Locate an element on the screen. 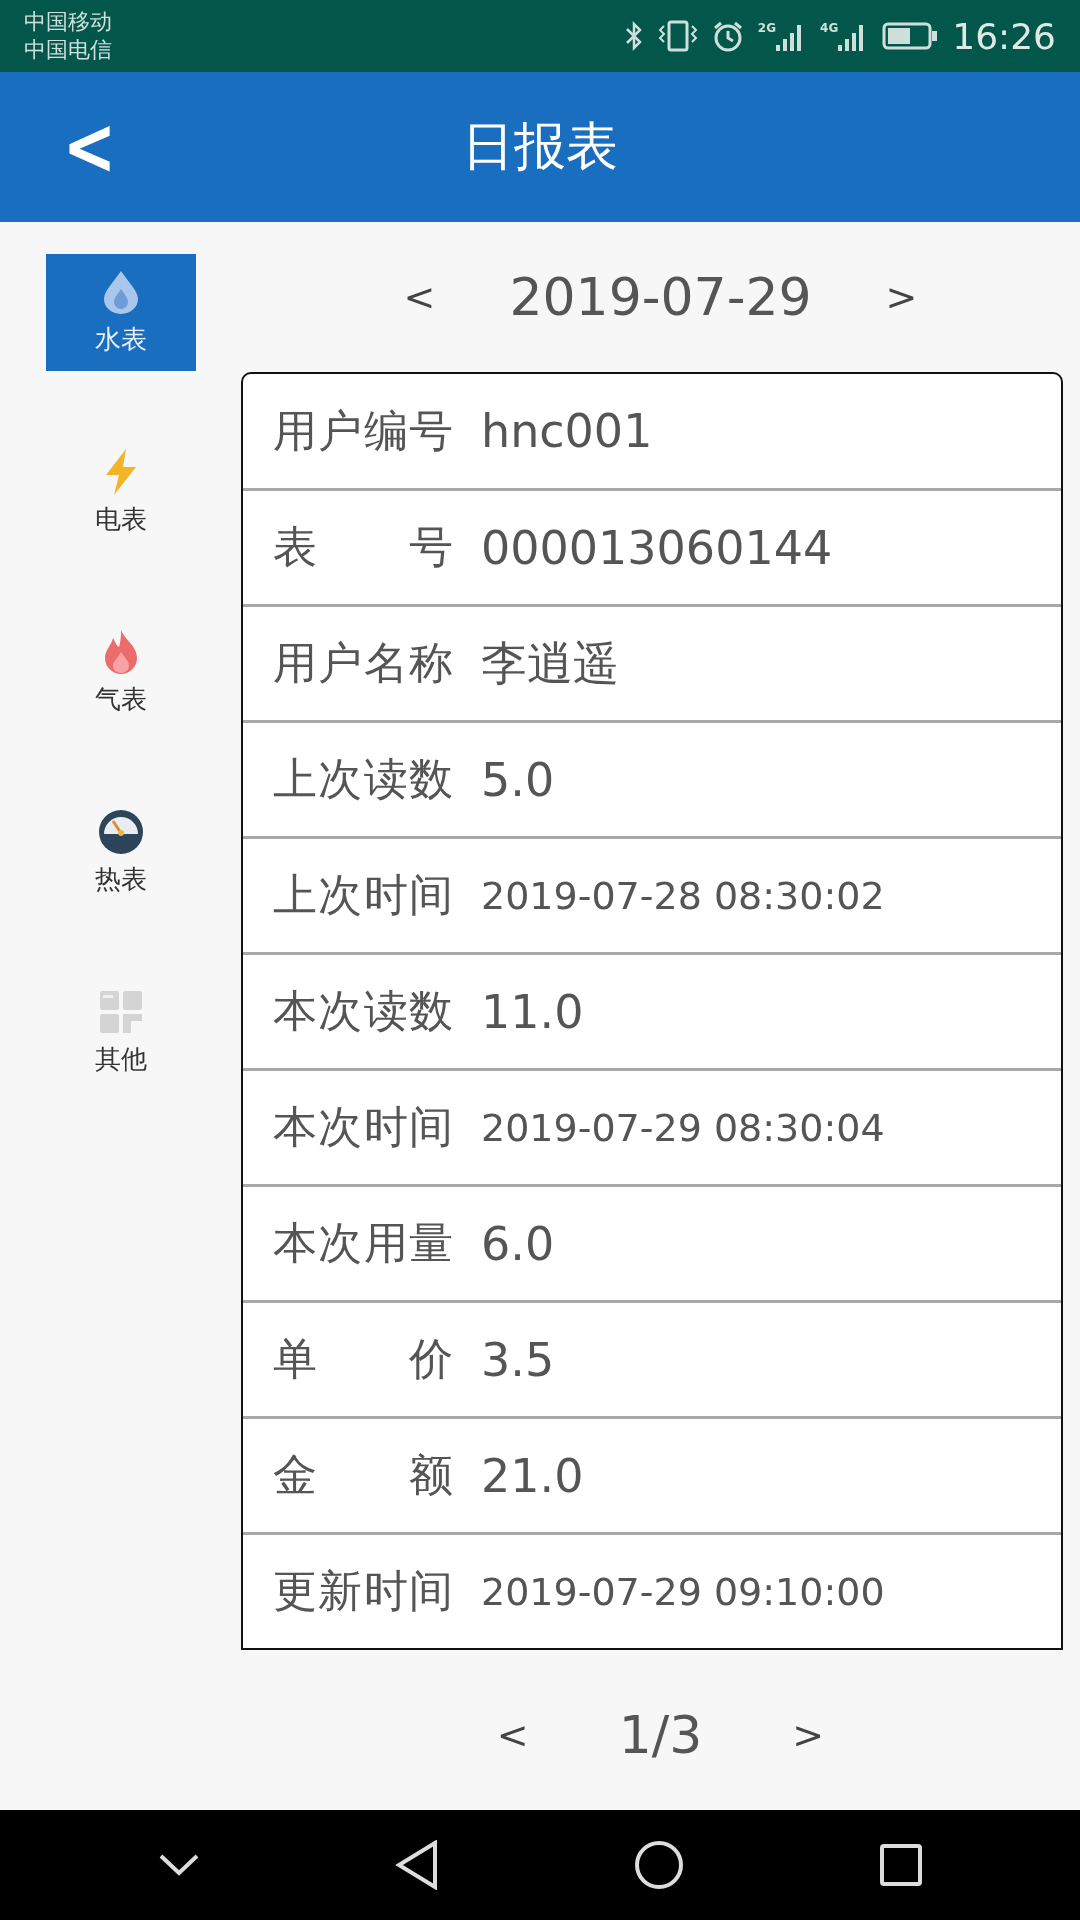 The height and width of the screenshot is (1920, 1080). gauge-icon is located at coordinates (120, 832).